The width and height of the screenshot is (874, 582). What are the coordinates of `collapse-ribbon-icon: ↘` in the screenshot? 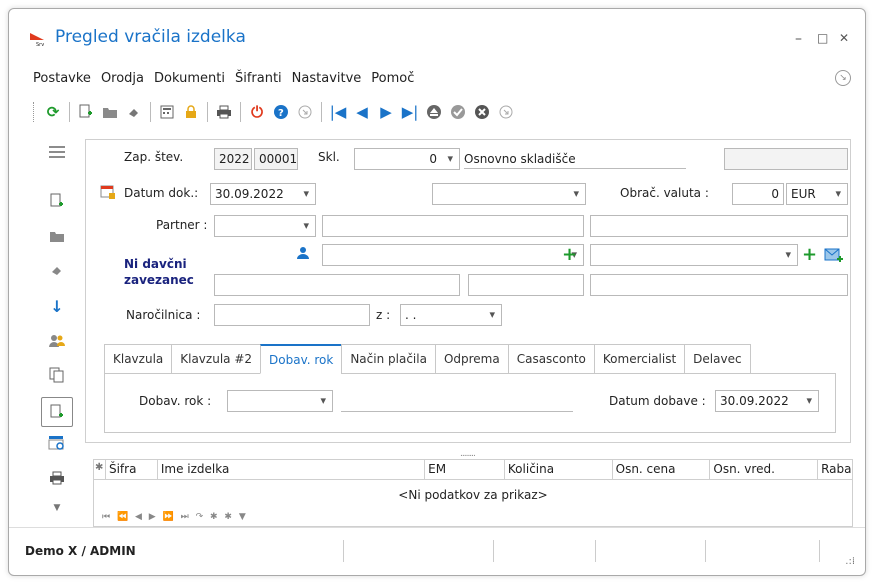 It's located at (843, 78).